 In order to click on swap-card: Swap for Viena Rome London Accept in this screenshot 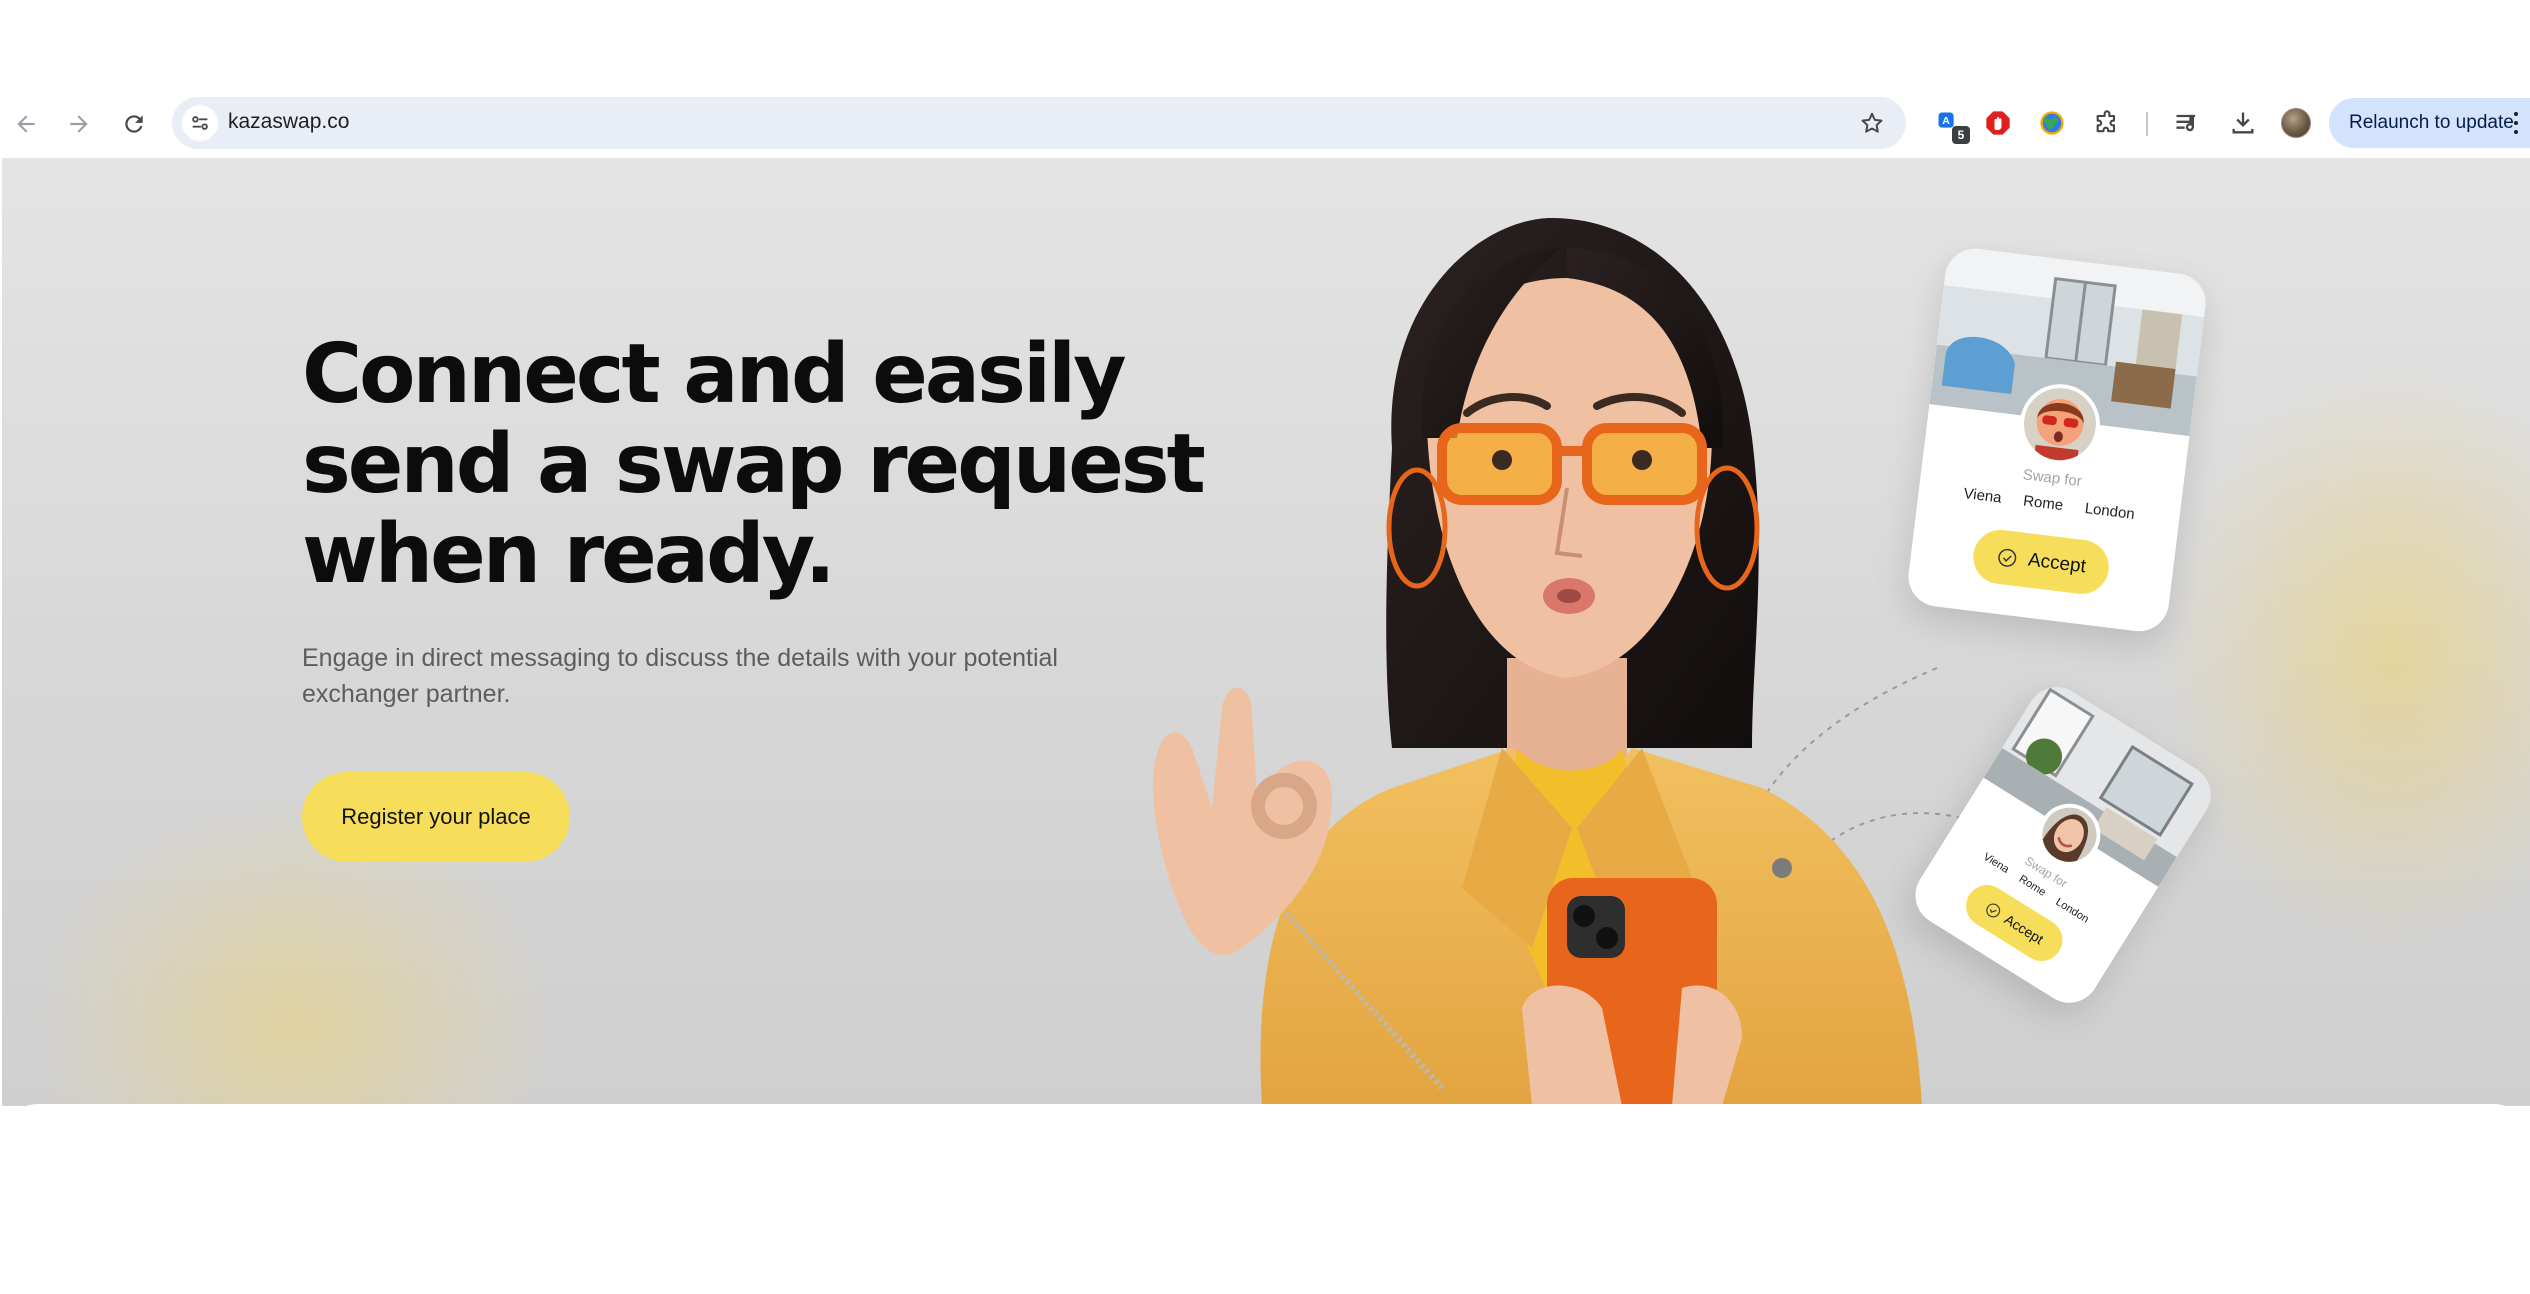, I will do `click(2057, 440)`.